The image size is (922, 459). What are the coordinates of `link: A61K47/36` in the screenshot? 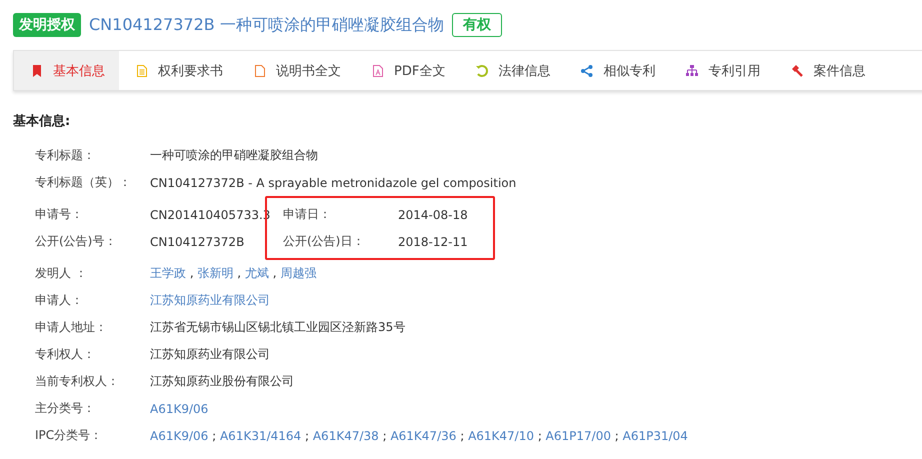 It's located at (423, 435).